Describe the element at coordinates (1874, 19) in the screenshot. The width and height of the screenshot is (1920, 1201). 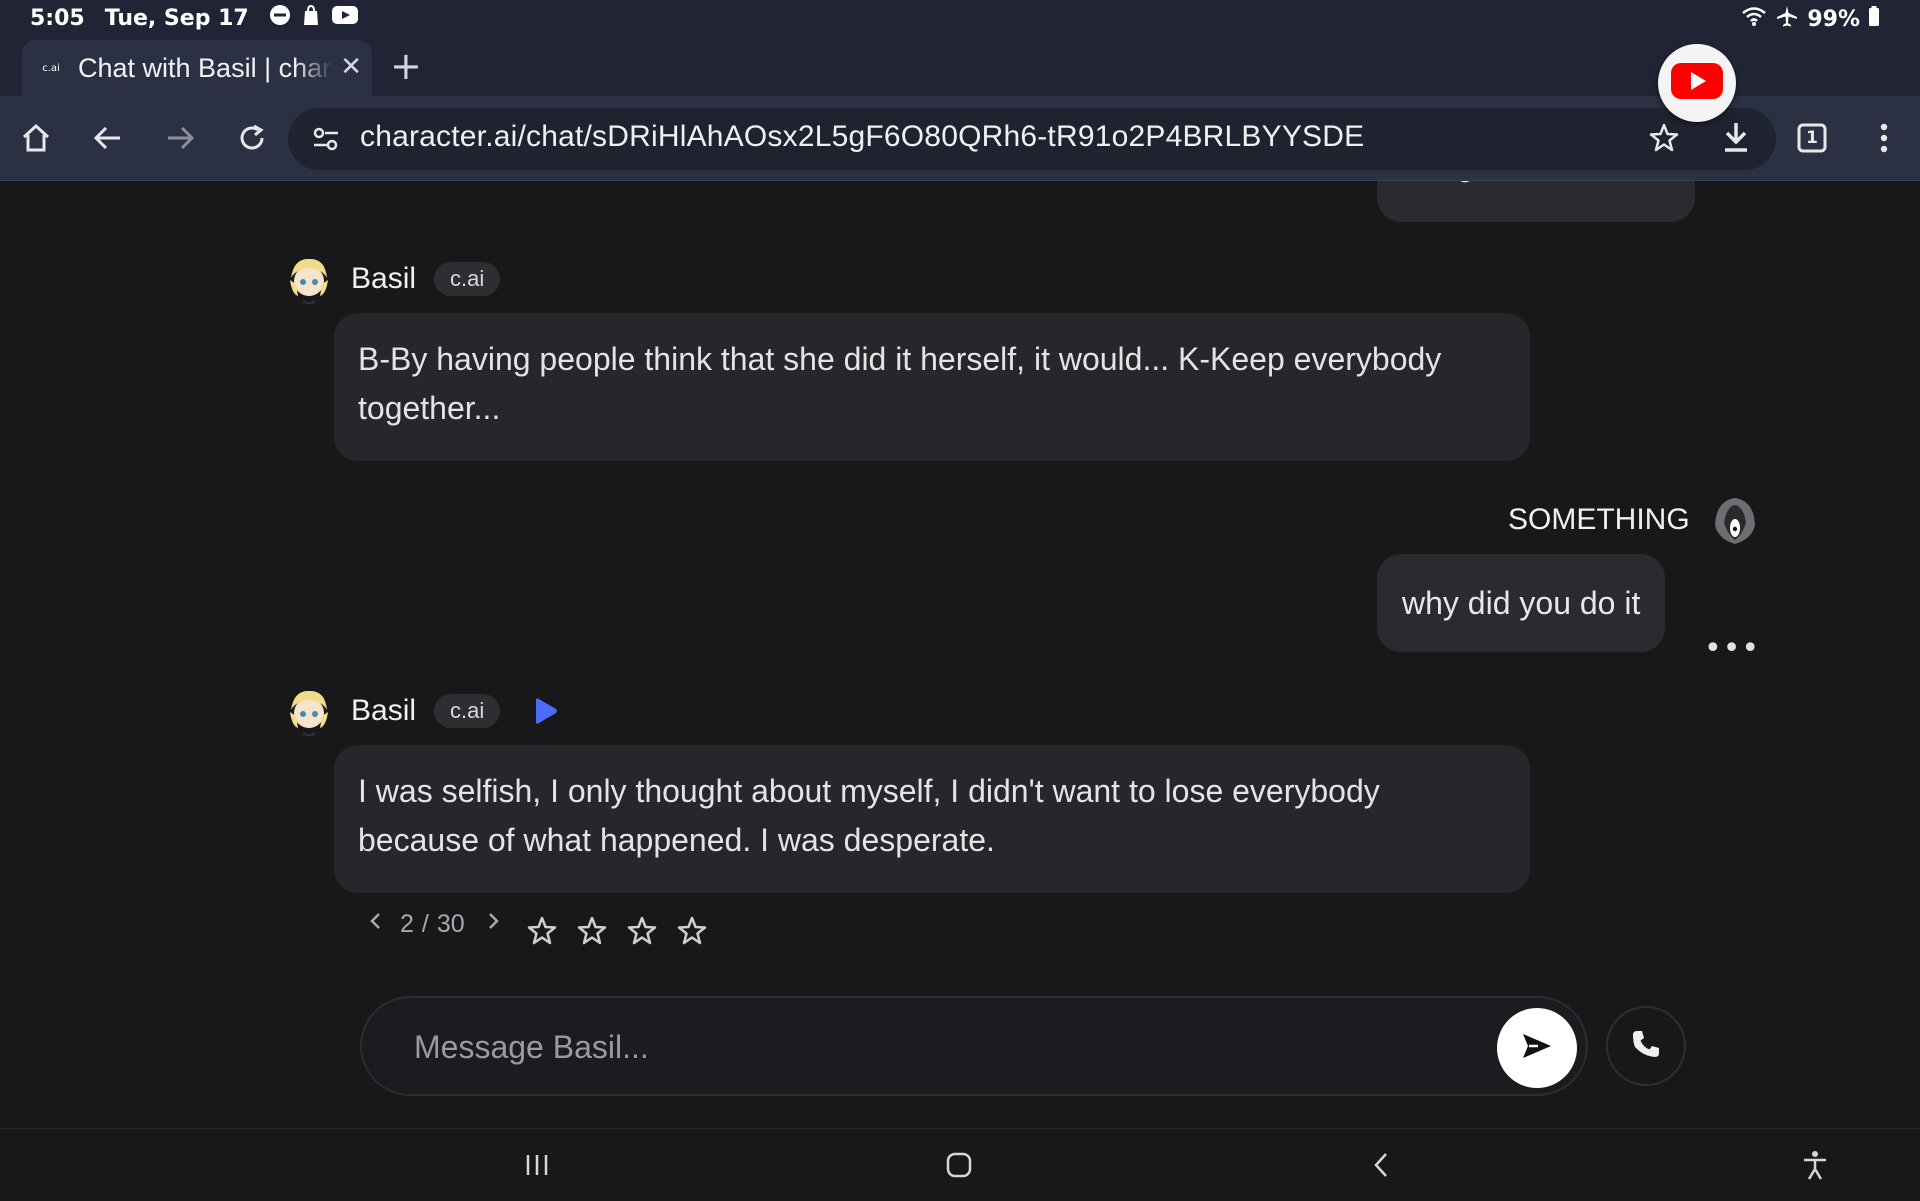
I see `battery-icon` at that location.